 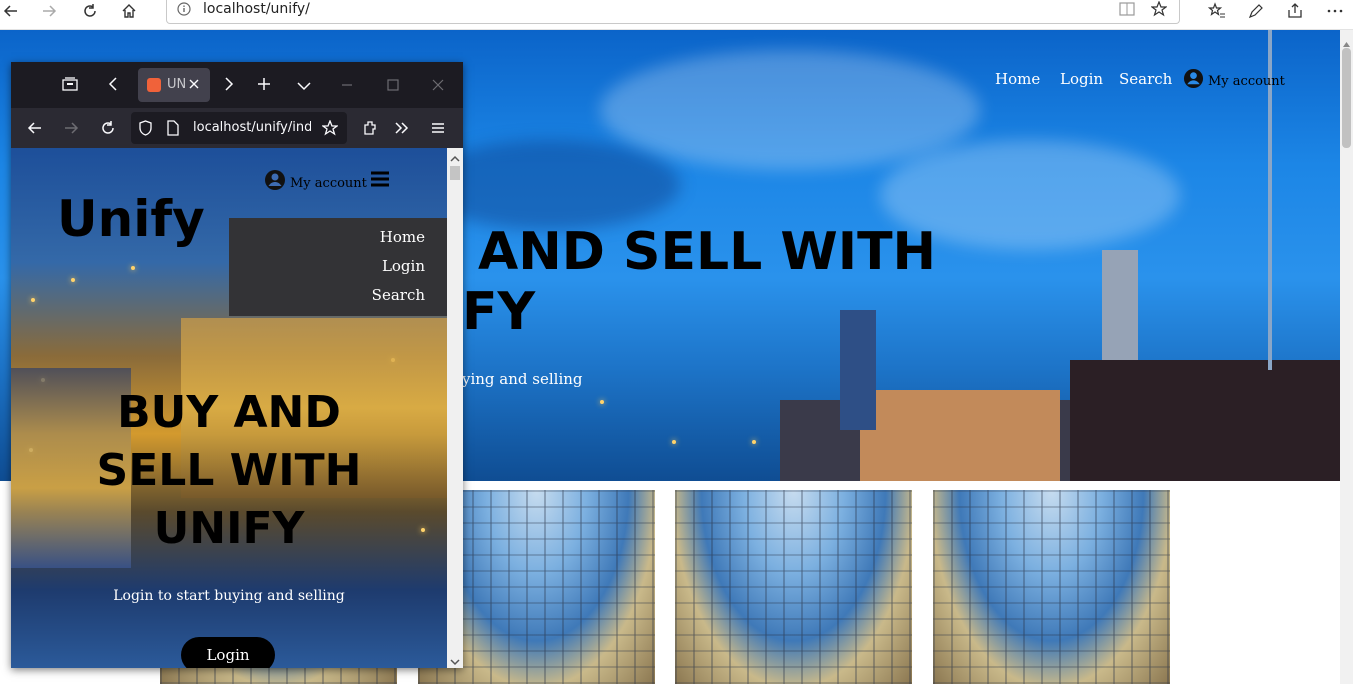 I want to click on mobile-hero-title: BUY AND SELL WITH UNIFY, so click(x=229, y=470).